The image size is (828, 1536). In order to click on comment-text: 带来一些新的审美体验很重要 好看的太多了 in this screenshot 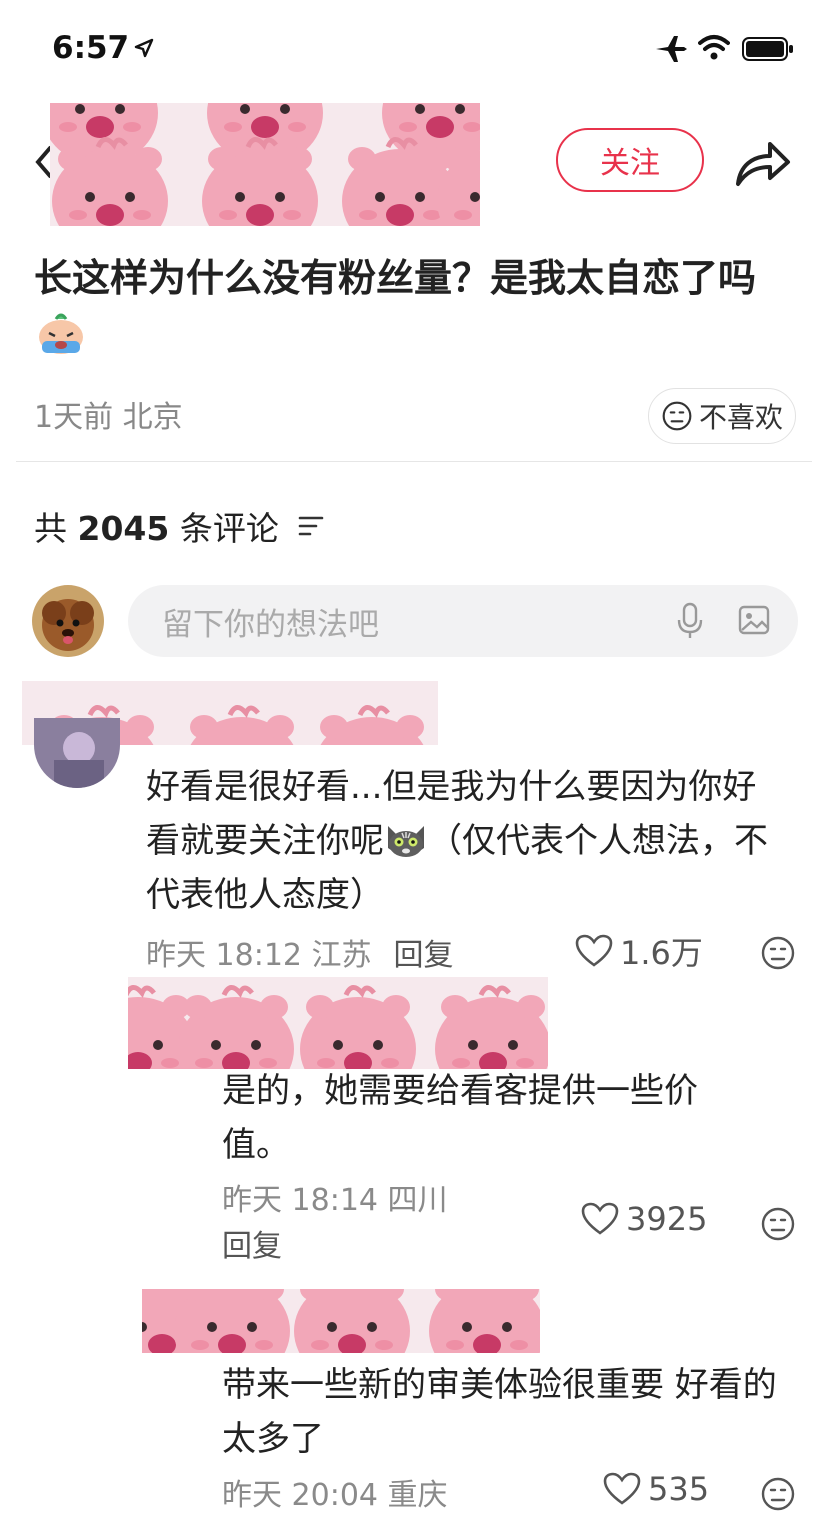, I will do `click(499, 1412)`.